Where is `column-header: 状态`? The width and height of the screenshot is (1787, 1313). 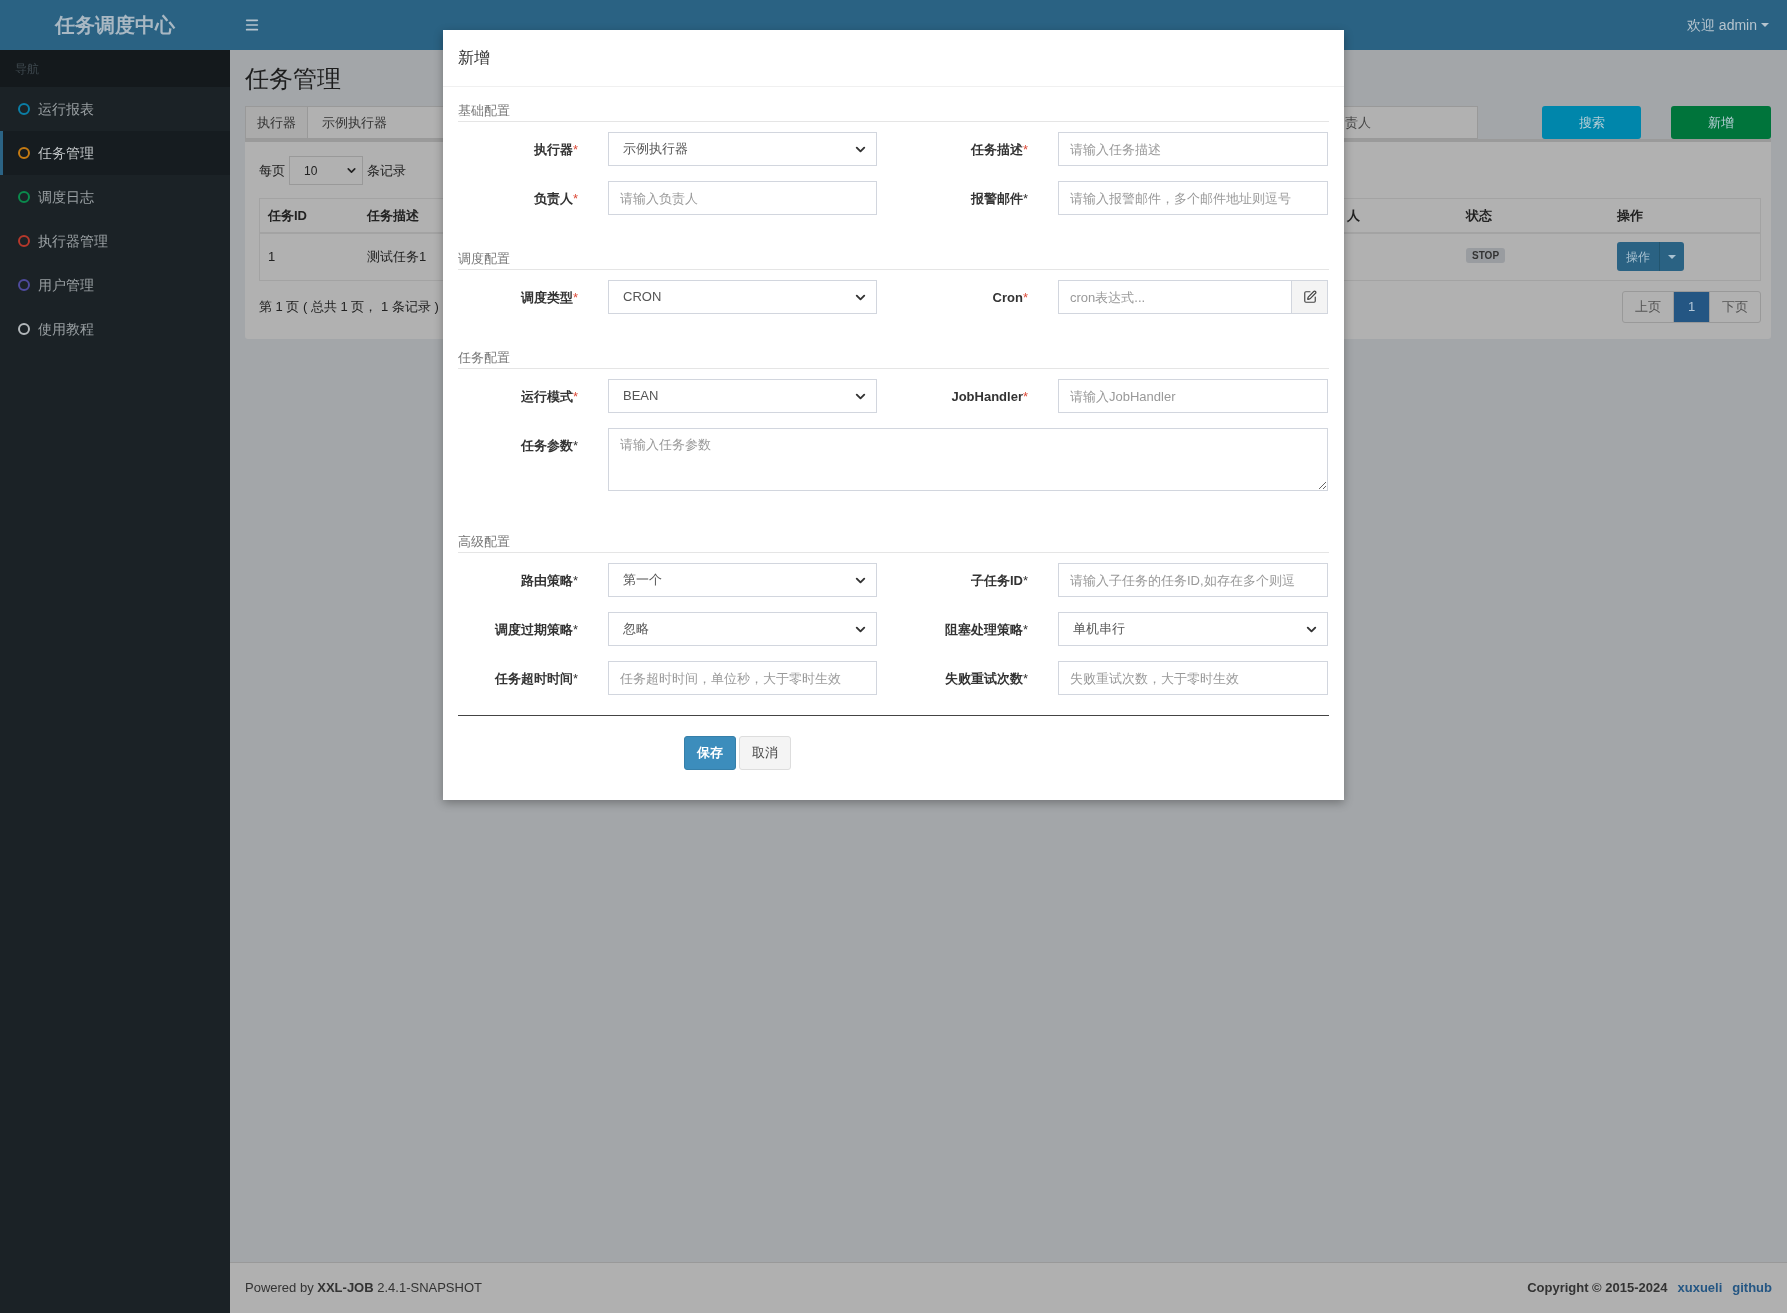
column-header: 状态 is located at coordinates (1479, 215).